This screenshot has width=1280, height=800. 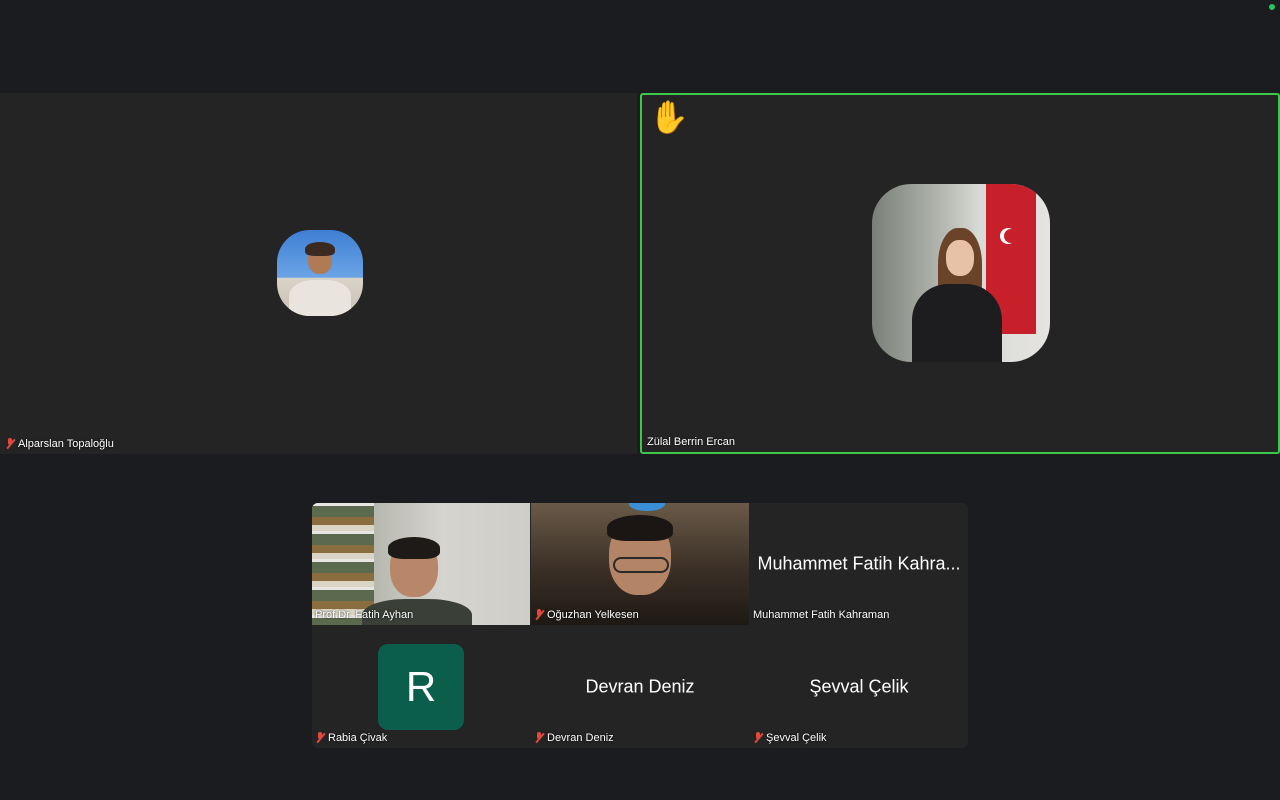 I want to click on avatar-initial-rabia: R, so click(x=421, y=687).